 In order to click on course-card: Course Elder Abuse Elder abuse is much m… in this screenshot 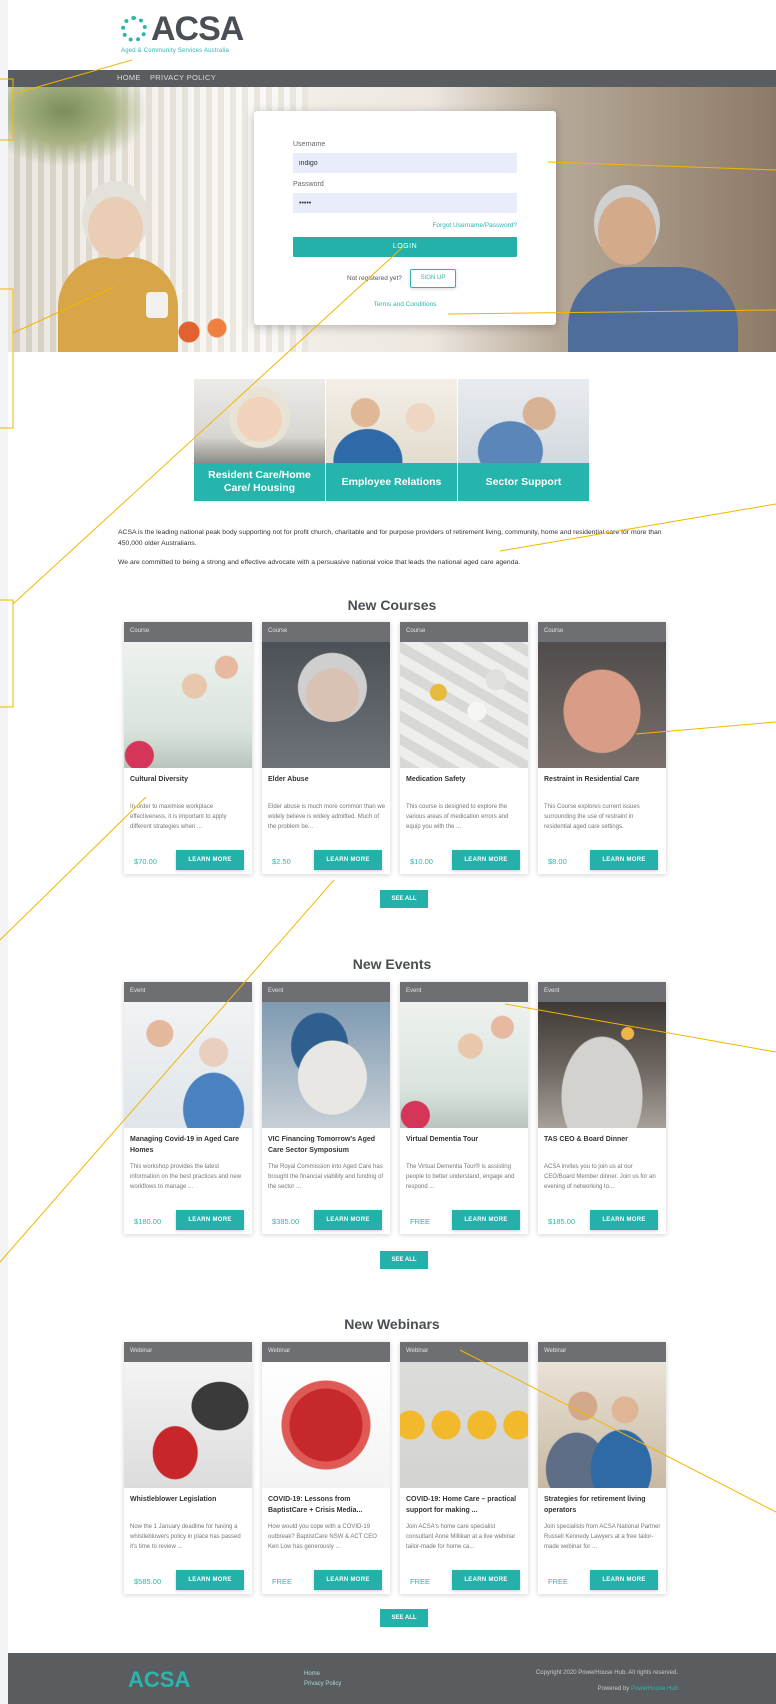, I will do `click(326, 748)`.